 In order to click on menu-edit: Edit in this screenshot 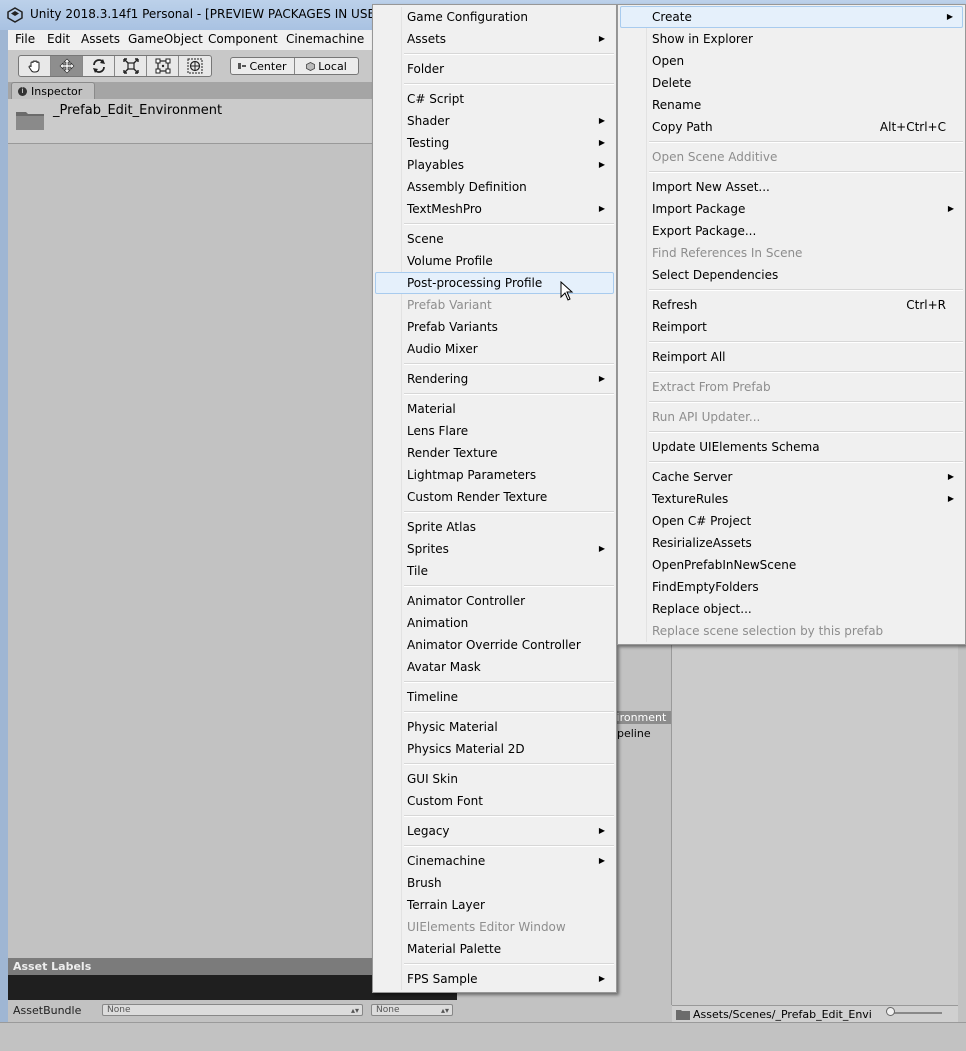, I will do `click(58, 39)`.